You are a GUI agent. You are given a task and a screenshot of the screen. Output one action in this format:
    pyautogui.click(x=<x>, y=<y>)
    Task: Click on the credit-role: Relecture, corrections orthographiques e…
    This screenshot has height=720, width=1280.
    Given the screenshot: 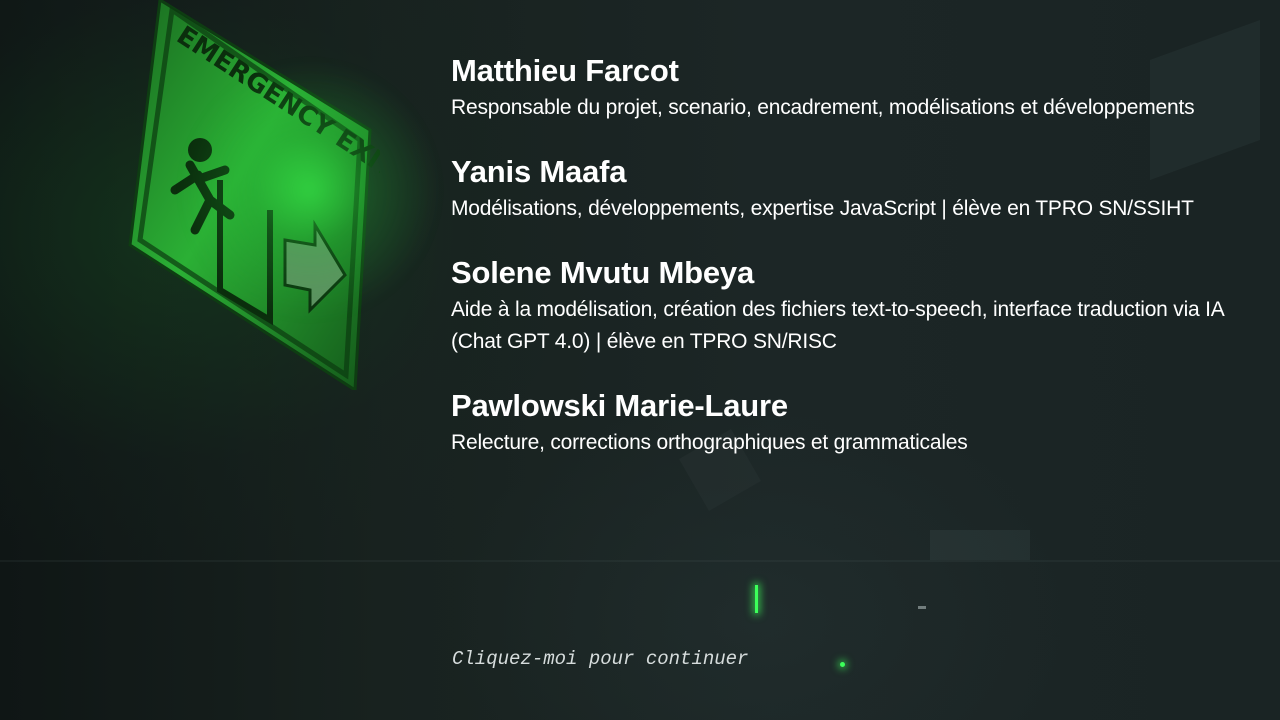 What is the action you would take?
    pyautogui.click(x=709, y=442)
    